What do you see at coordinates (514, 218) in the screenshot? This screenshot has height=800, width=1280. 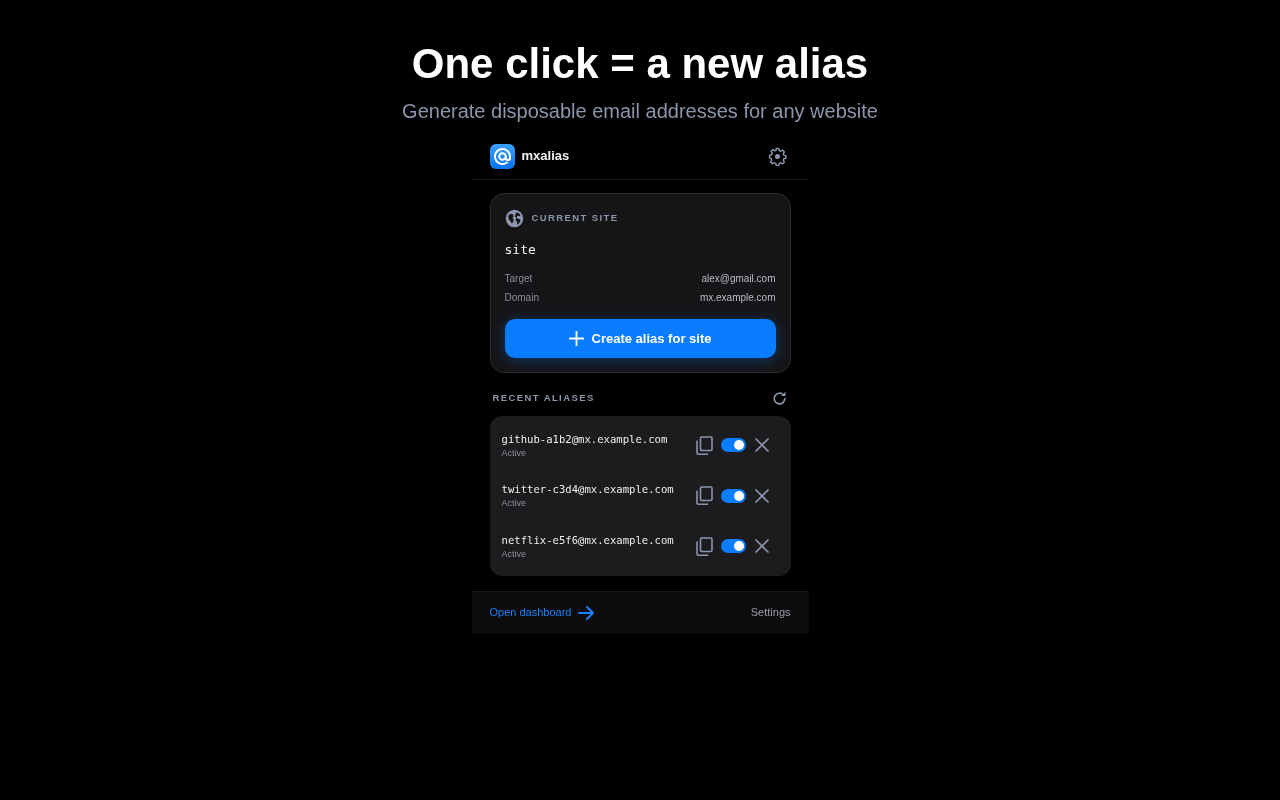 I see `globe-icon` at bounding box center [514, 218].